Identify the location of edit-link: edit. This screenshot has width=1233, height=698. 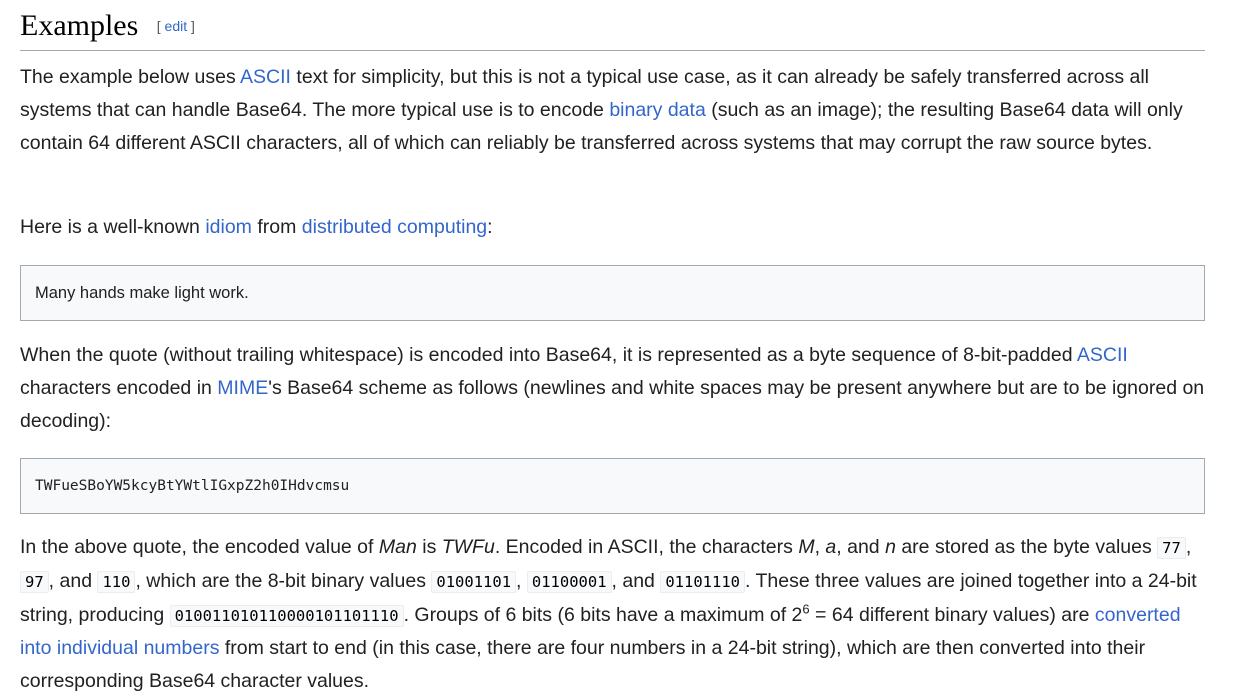
(176, 26).